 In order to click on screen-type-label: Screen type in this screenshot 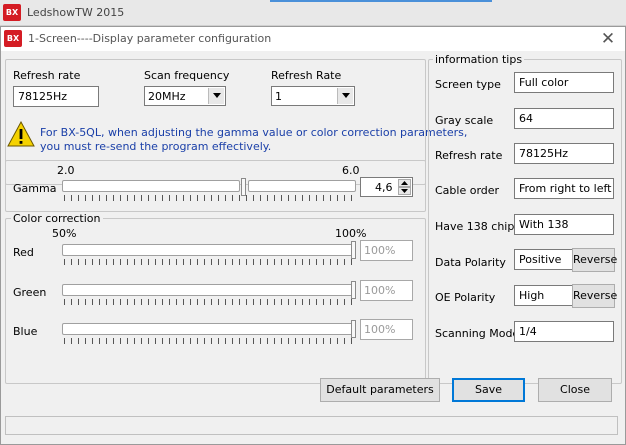, I will do `click(468, 84)`.